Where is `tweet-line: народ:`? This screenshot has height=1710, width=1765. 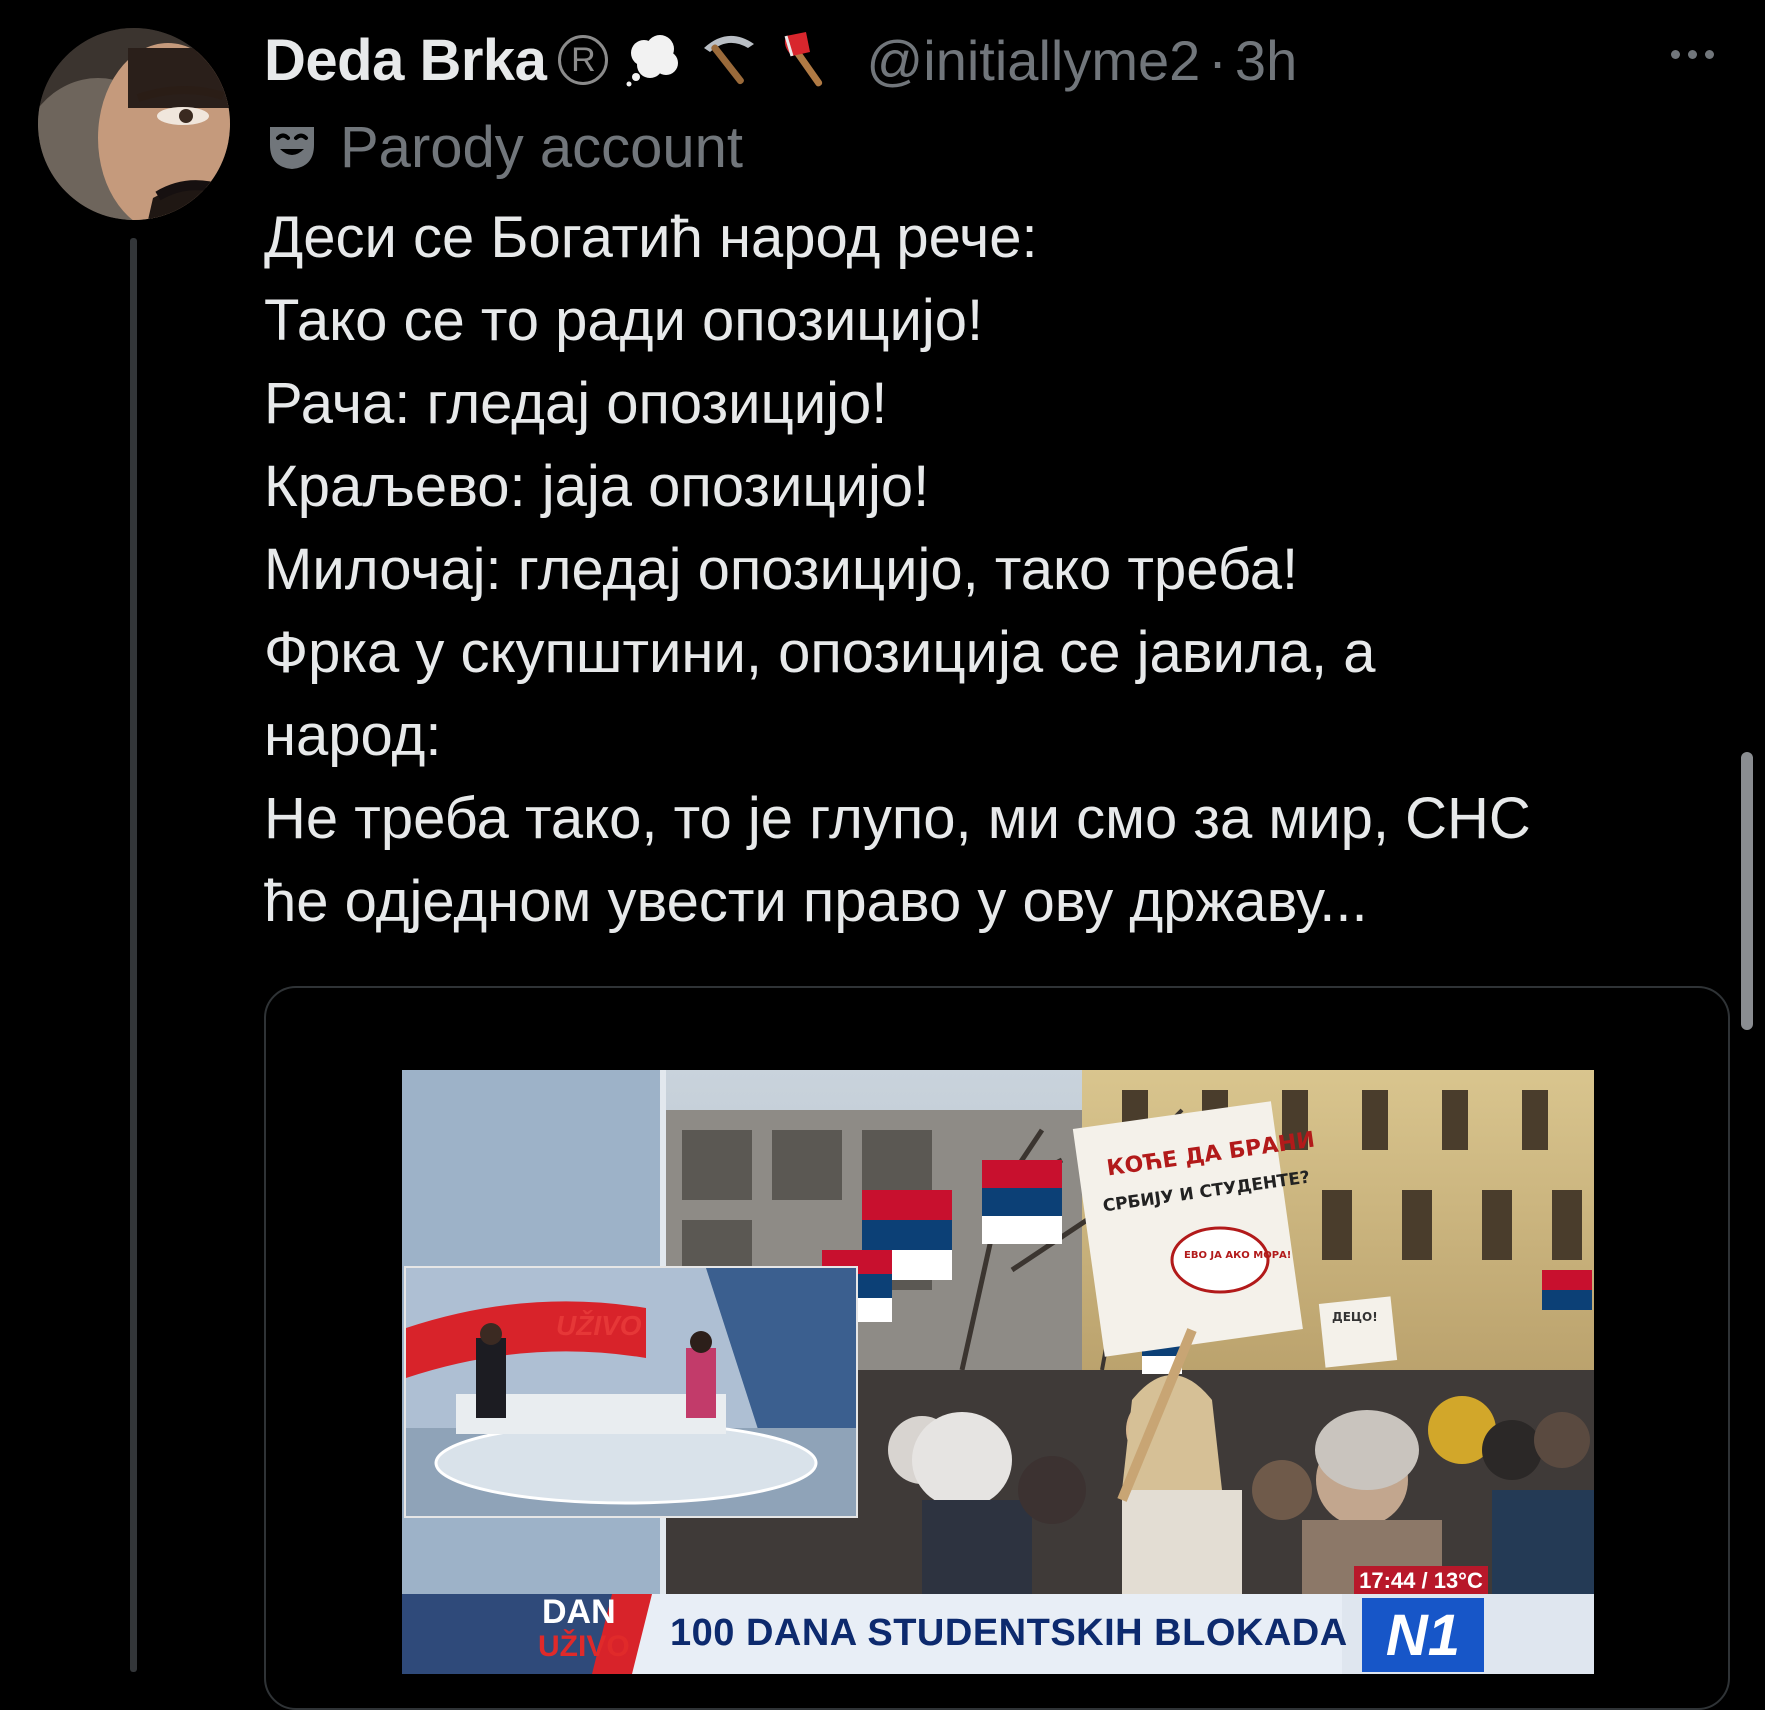 tweet-line: народ: is located at coordinates (353, 735).